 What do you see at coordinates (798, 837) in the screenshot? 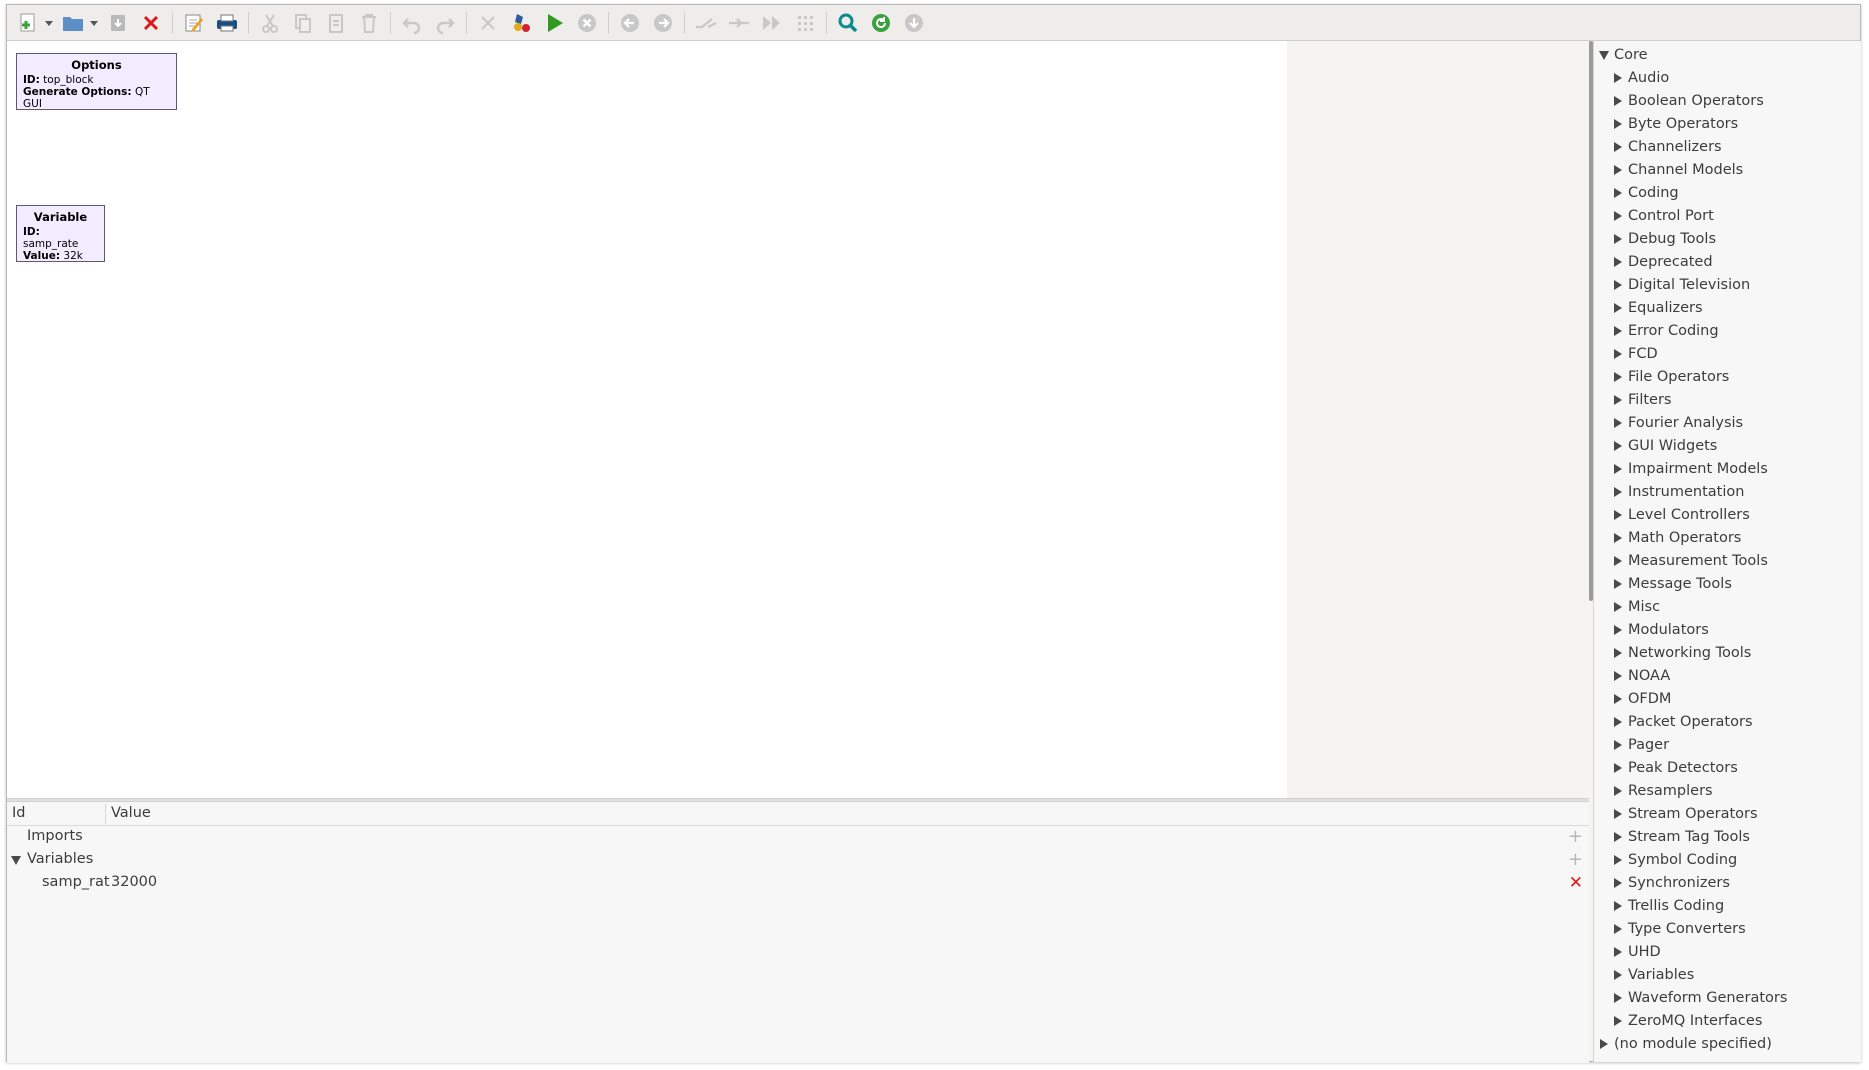
I see `imports-row: Imports +` at bounding box center [798, 837].